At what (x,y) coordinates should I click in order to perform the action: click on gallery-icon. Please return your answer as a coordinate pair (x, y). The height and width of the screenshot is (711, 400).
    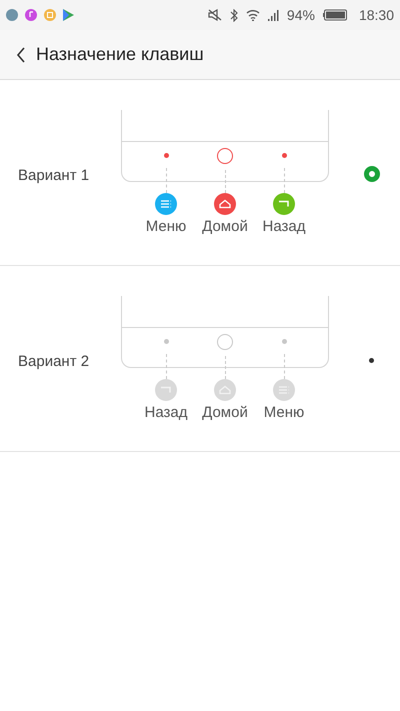
    Looking at the image, I should click on (12, 15).